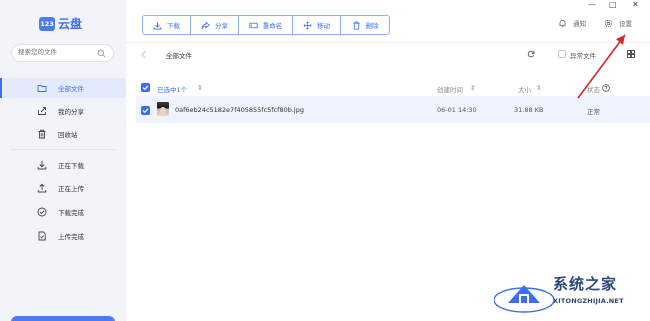 This screenshot has width=650, height=321. What do you see at coordinates (272, 26) in the screenshot?
I see `rename-label: 重命名` at bounding box center [272, 26].